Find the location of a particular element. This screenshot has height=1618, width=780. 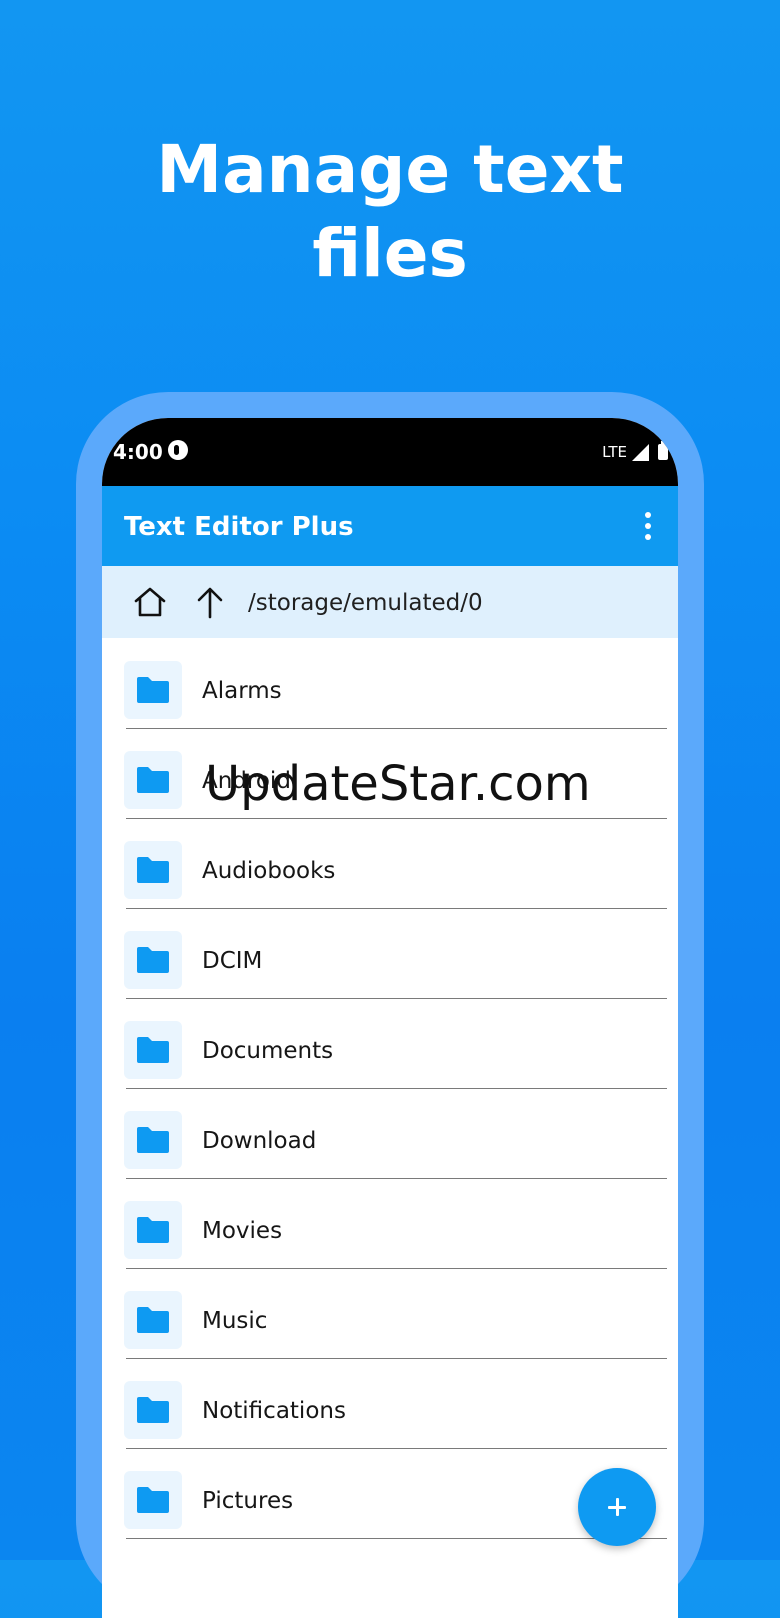

network-type: LTE is located at coordinates (614, 452).